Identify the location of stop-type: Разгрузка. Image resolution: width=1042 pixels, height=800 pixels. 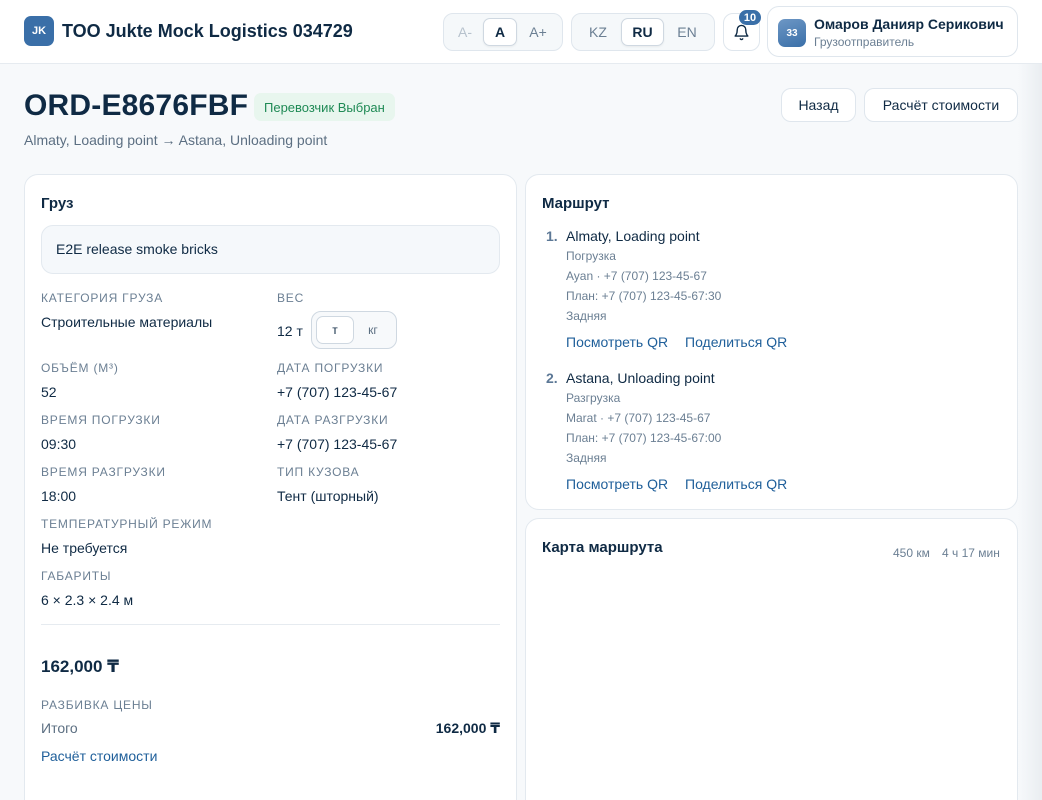
(593, 398).